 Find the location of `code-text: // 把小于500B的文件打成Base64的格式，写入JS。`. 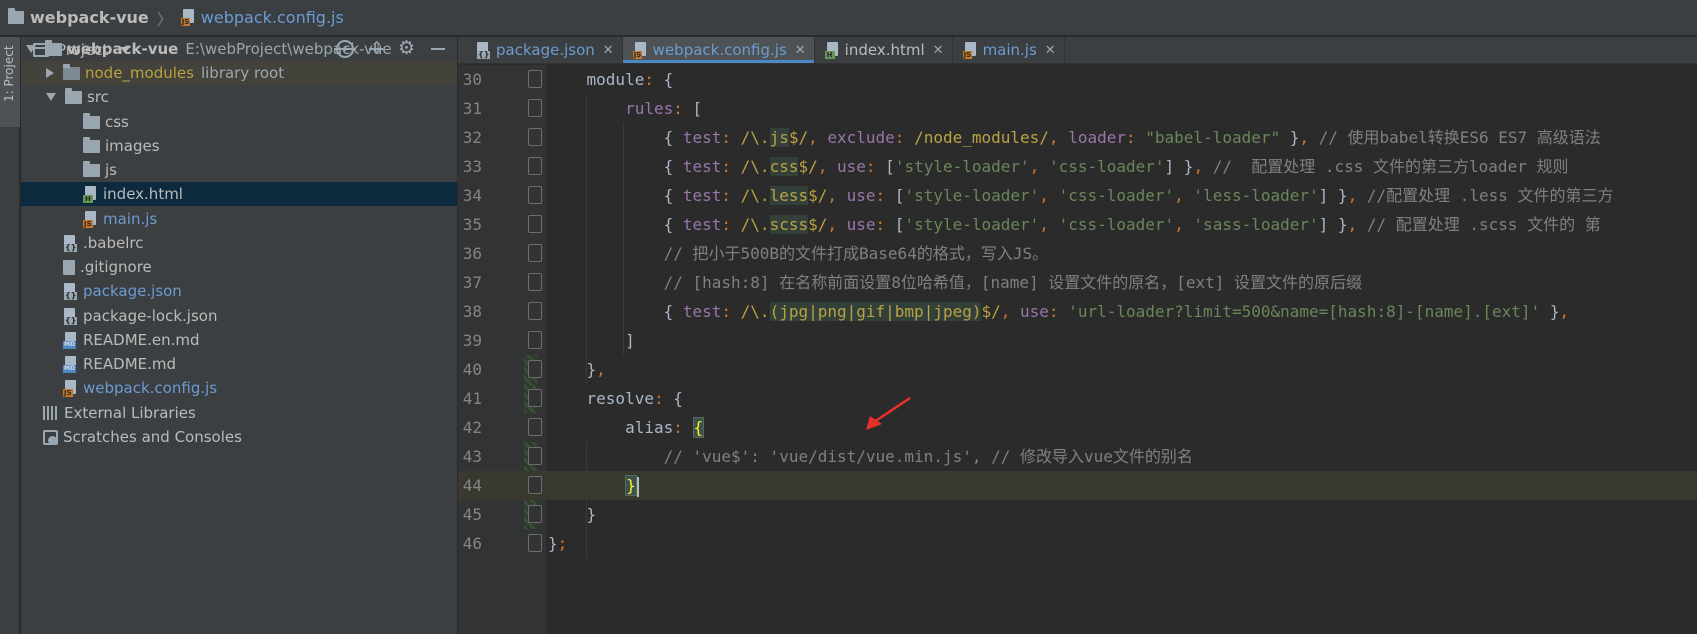

code-text: // 把小于500B的文件打成Base64的格式，写入JS。 is located at coordinates (798, 253).